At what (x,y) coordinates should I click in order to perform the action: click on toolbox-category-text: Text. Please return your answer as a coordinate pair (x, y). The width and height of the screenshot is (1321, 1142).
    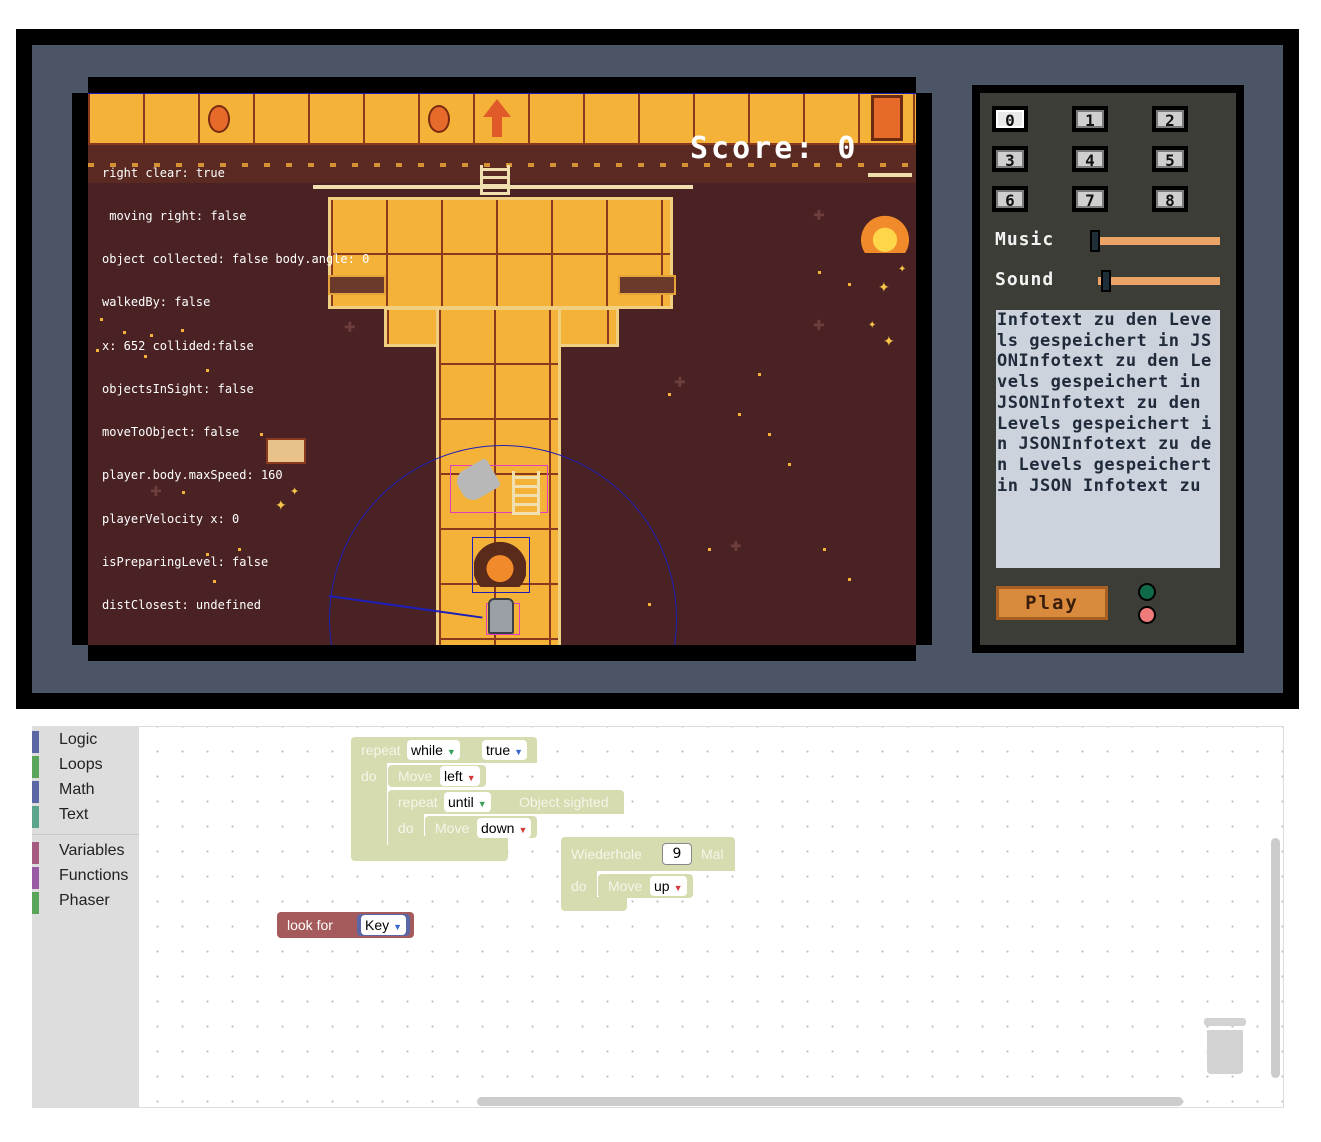
    Looking at the image, I should click on (60, 816).